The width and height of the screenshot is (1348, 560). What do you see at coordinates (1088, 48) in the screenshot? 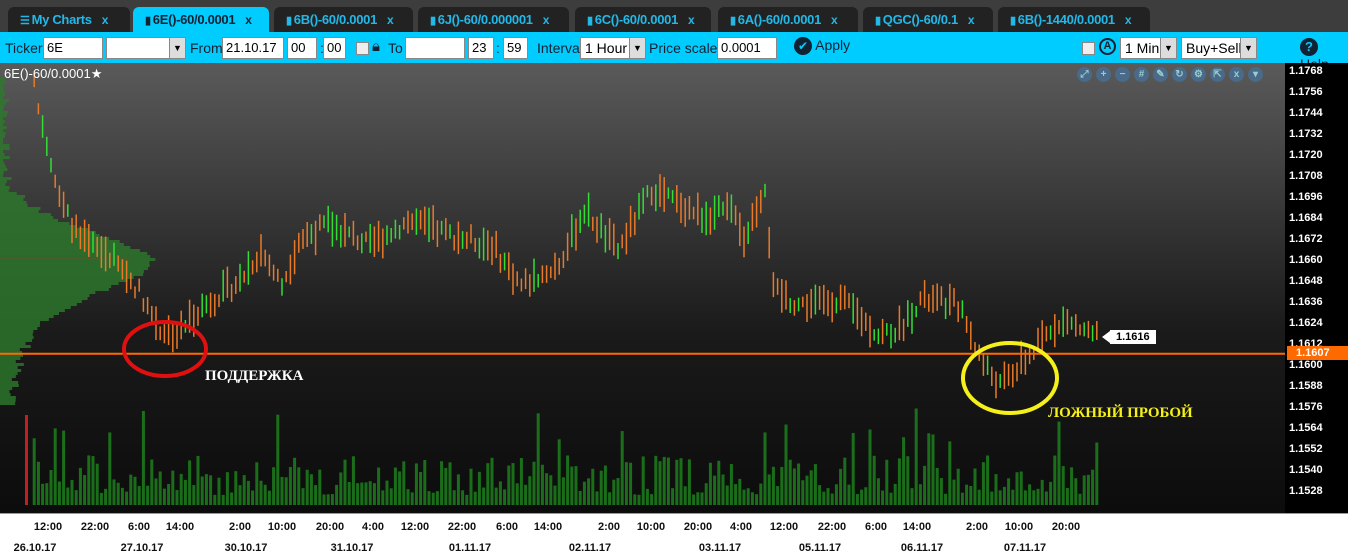
I see `auto-checkbox` at bounding box center [1088, 48].